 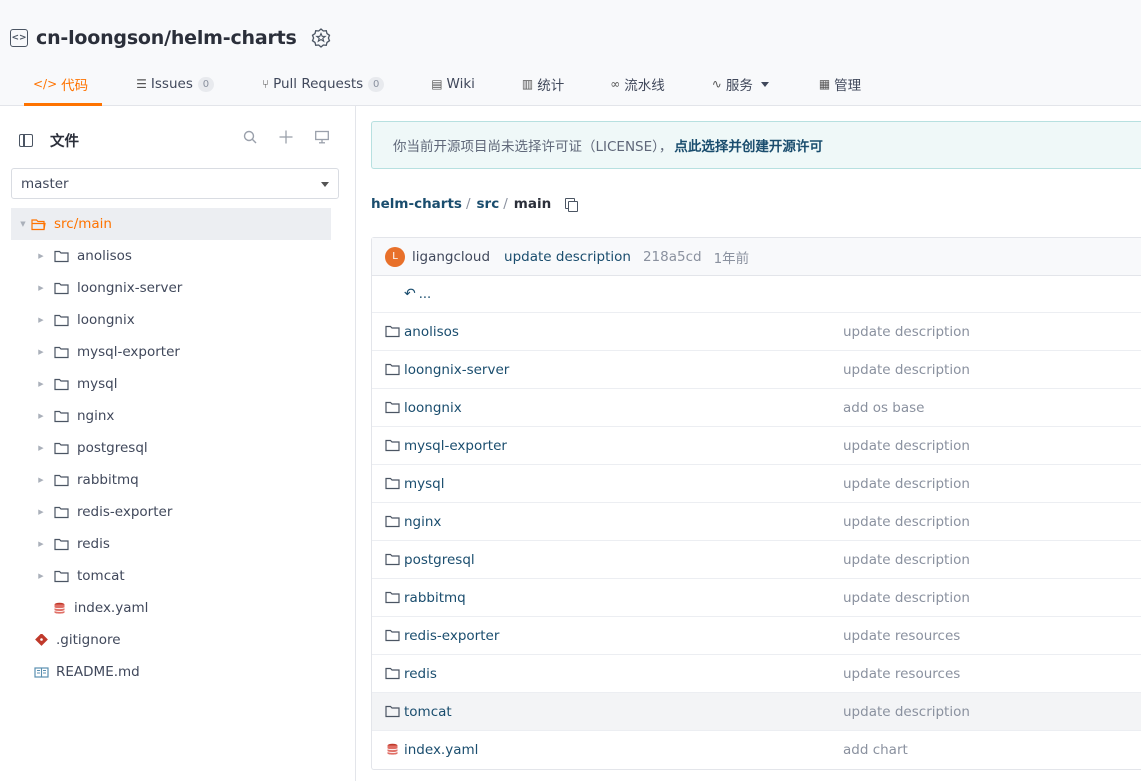 What do you see at coordinates (756, 522) in the screenshot?
I see `folder-row: nginx update description` at bounding box center [756, 522].